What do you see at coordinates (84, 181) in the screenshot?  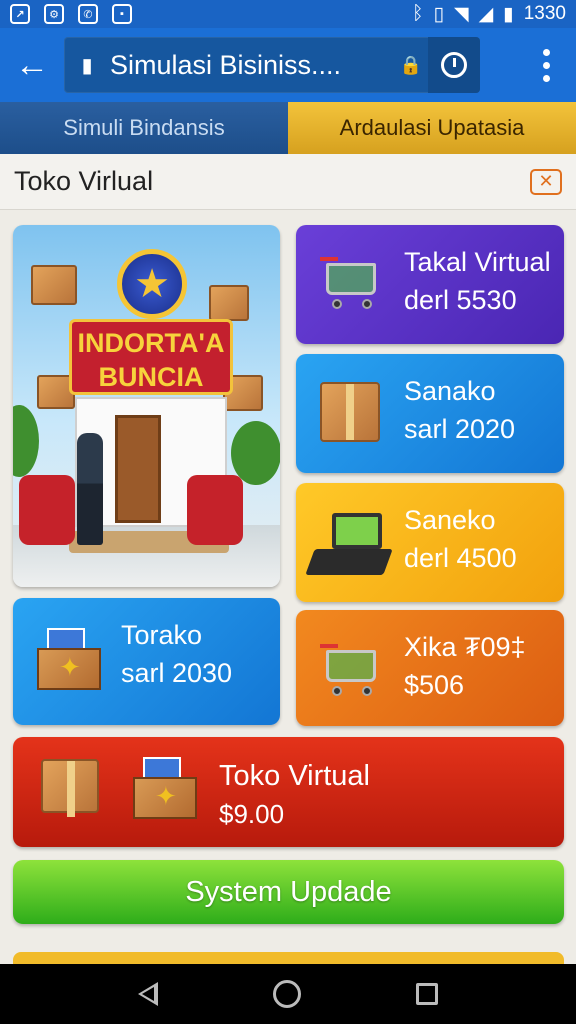 I see `section-title: Toko Virlual` at bounding box center [84, 181].